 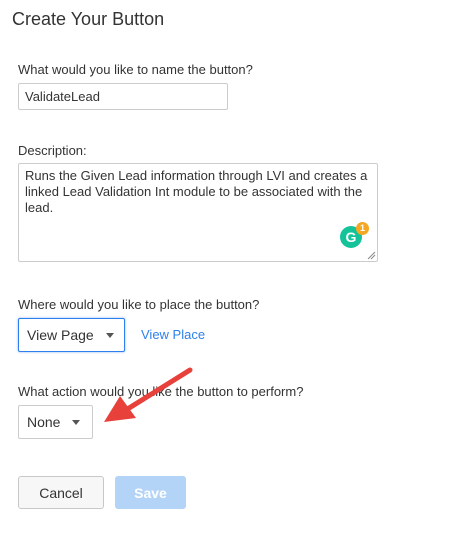 I want to click on name-field-label: What would you like to name the button?, so click(x=135, y=69).